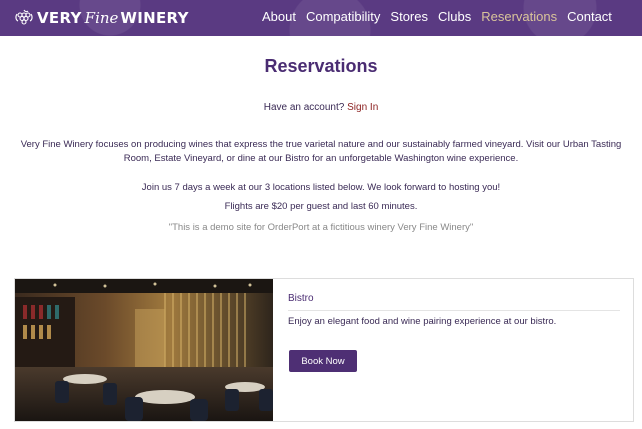  Describe the element at coordinates (144, 350) in the screenshot. I see `restaurant-interior-photo` at that location.